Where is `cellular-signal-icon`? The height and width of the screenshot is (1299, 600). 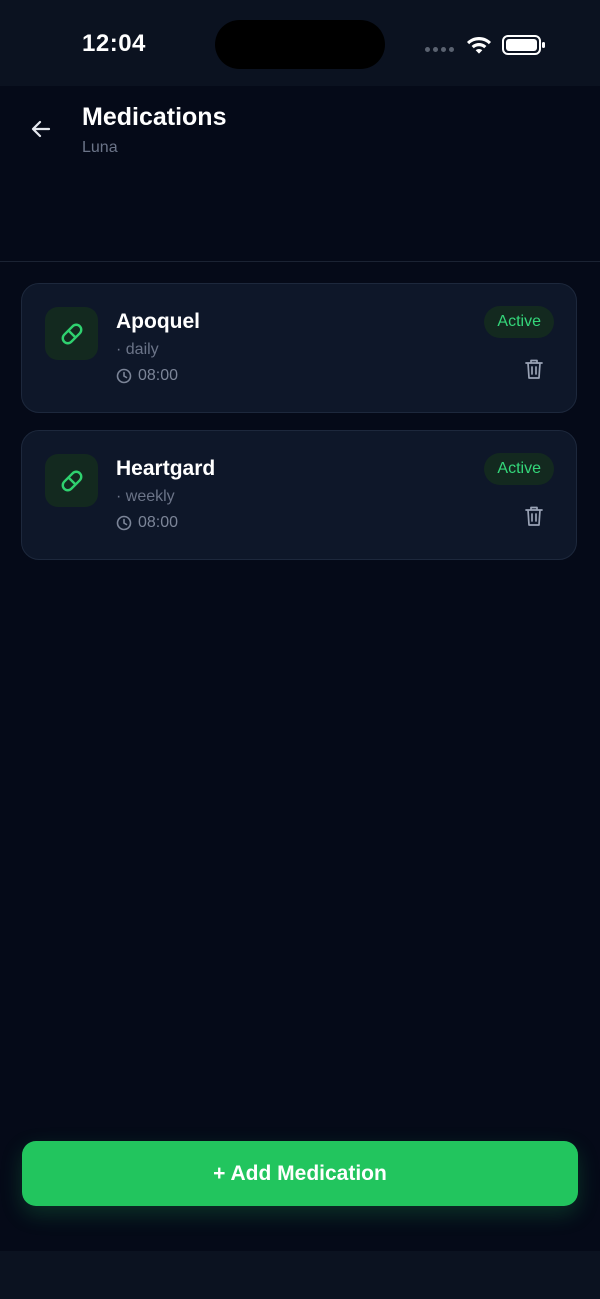
cellular-signal-icon is located at coordinates (439, 49).